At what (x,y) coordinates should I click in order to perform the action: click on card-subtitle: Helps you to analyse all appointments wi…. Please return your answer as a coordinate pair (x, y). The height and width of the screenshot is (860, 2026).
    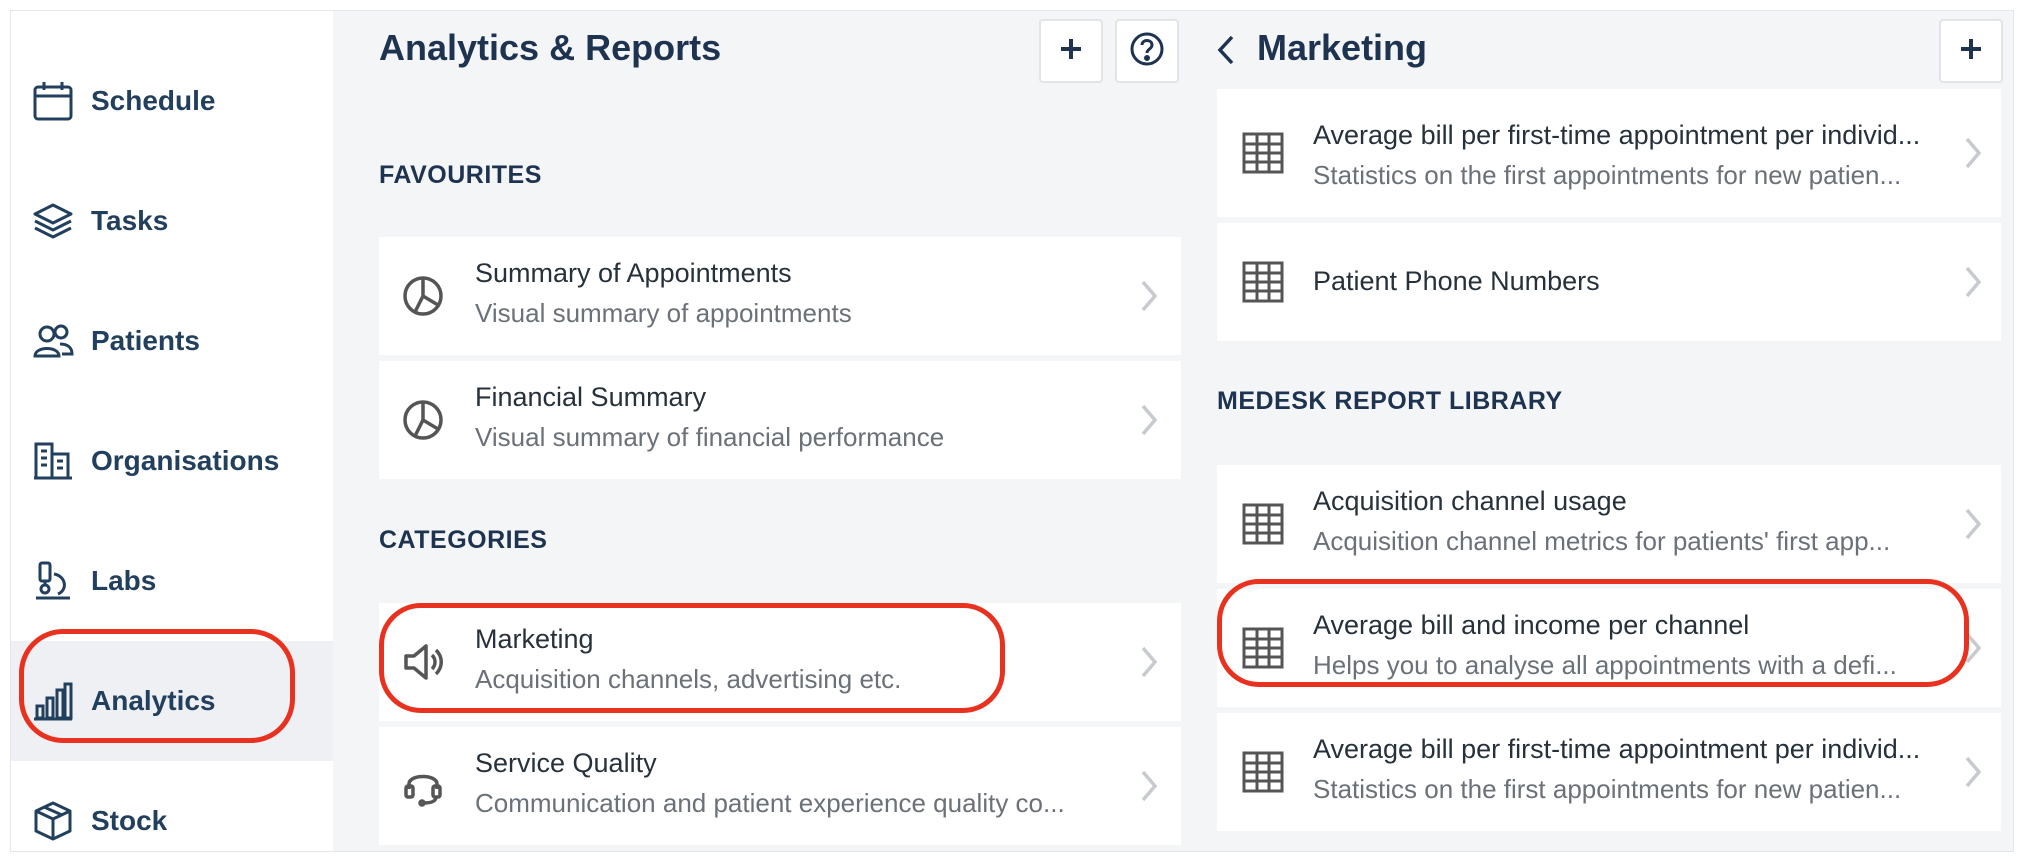
    Looking at the image, I should click on (1605, 665).